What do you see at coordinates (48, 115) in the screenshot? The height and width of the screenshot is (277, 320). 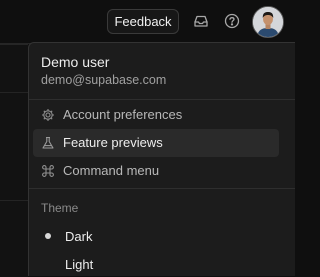 I see `gear-icon` at bounding box center [48, 115].